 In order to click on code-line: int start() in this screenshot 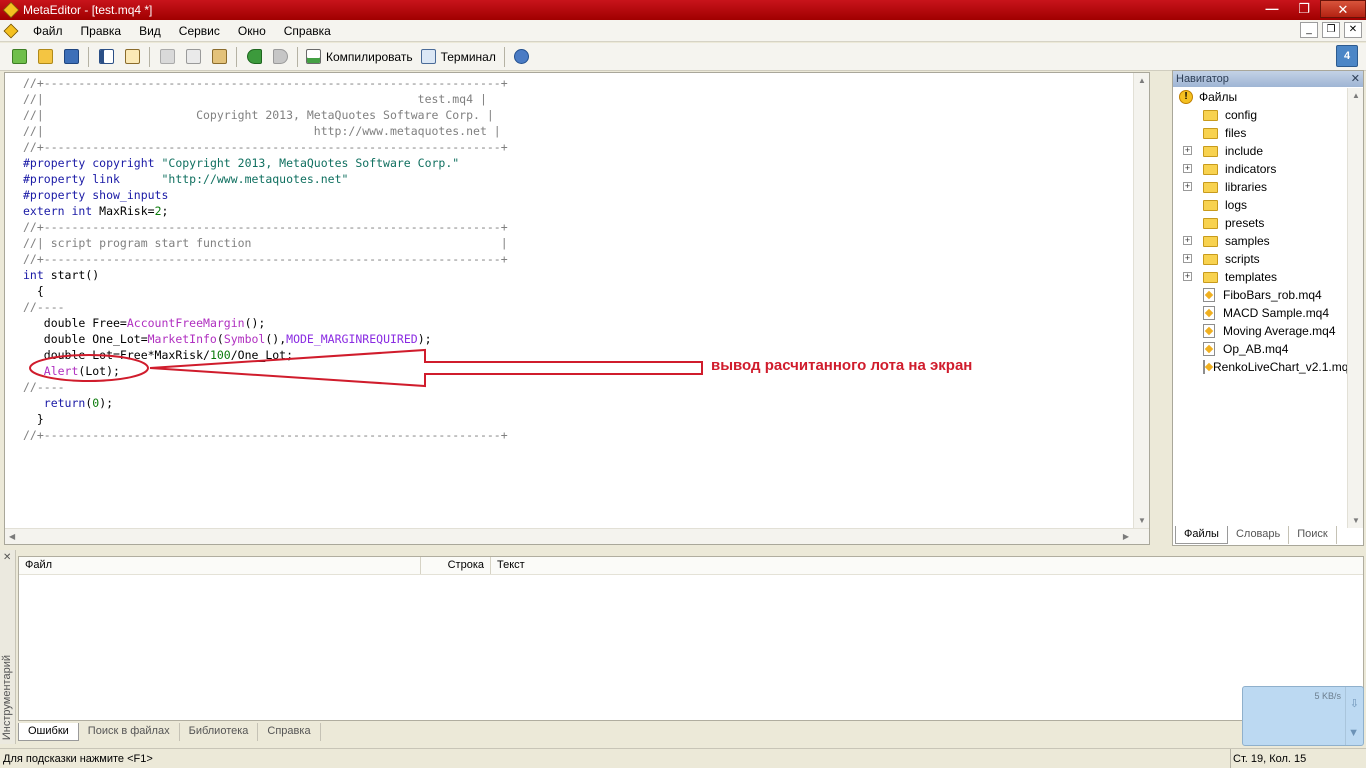, I will do `click(265, 275)`.